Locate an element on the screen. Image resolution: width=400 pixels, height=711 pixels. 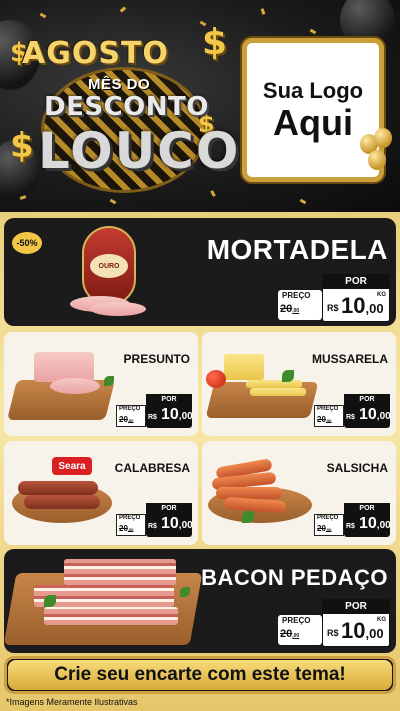
campaign-title: $ $ $ $ AGOSTO MÊS DO DESCONTO LOUCO is located at coordinates (124, 106).